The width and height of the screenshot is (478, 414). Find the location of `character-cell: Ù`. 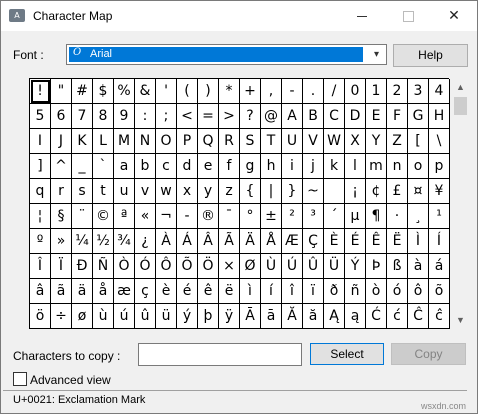

character-cell: Ù is located at coordinates (271, 266).